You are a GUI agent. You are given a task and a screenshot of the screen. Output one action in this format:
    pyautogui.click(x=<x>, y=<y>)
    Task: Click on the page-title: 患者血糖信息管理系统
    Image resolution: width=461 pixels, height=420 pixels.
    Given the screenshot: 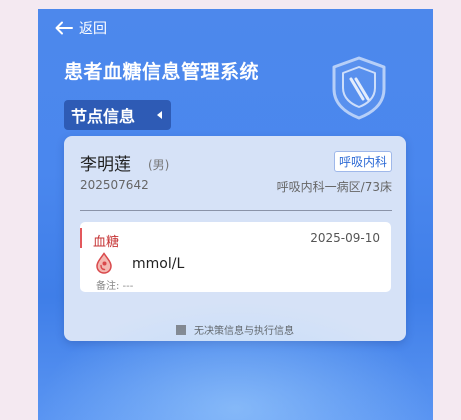 What is the action you would take?
    pyautogui.click(x=162, y=72)
    